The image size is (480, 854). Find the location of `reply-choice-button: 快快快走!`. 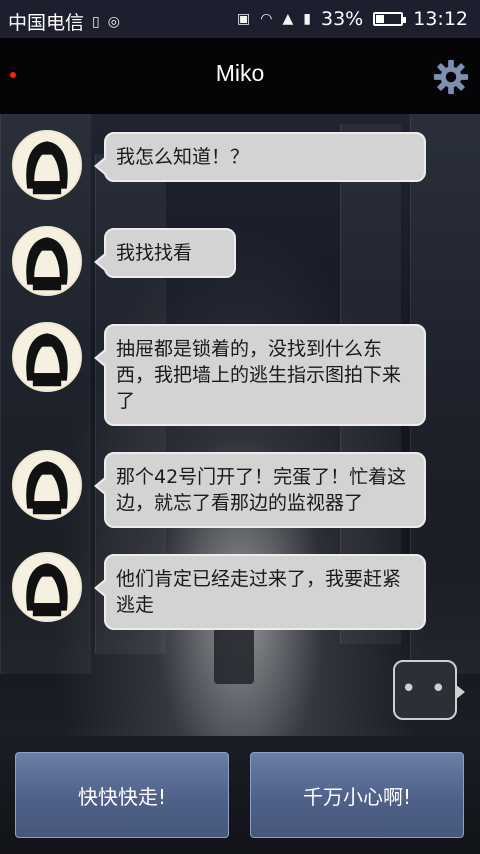

reply-choice-button: 快快快走! is located at coordinates (122, 795).